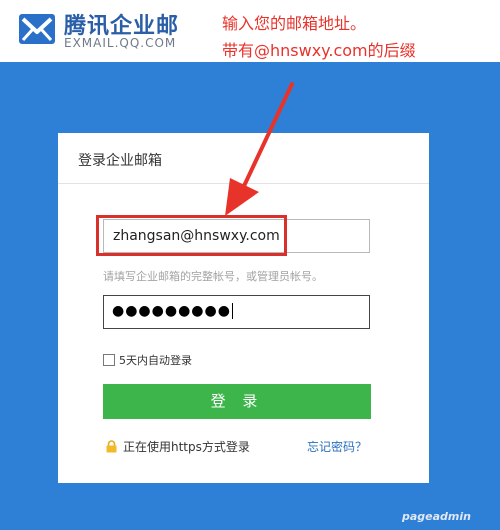  I want to click on arrow-annotation, so click(259, 149).